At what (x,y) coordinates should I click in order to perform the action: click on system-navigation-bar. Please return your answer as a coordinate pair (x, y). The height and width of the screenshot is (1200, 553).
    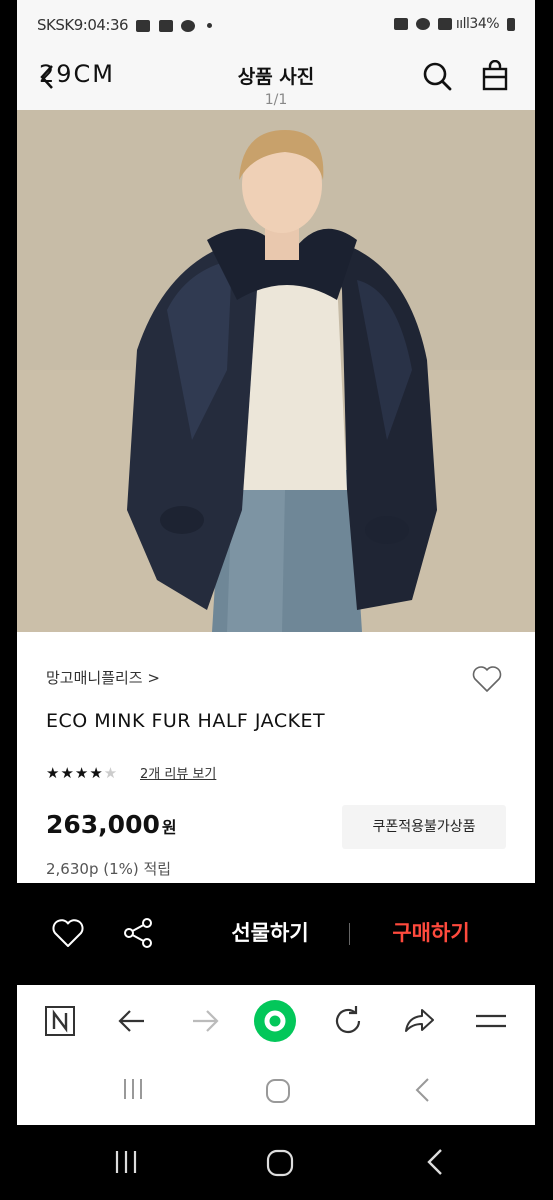
    Looking at the image, I should click on (276, 1162).